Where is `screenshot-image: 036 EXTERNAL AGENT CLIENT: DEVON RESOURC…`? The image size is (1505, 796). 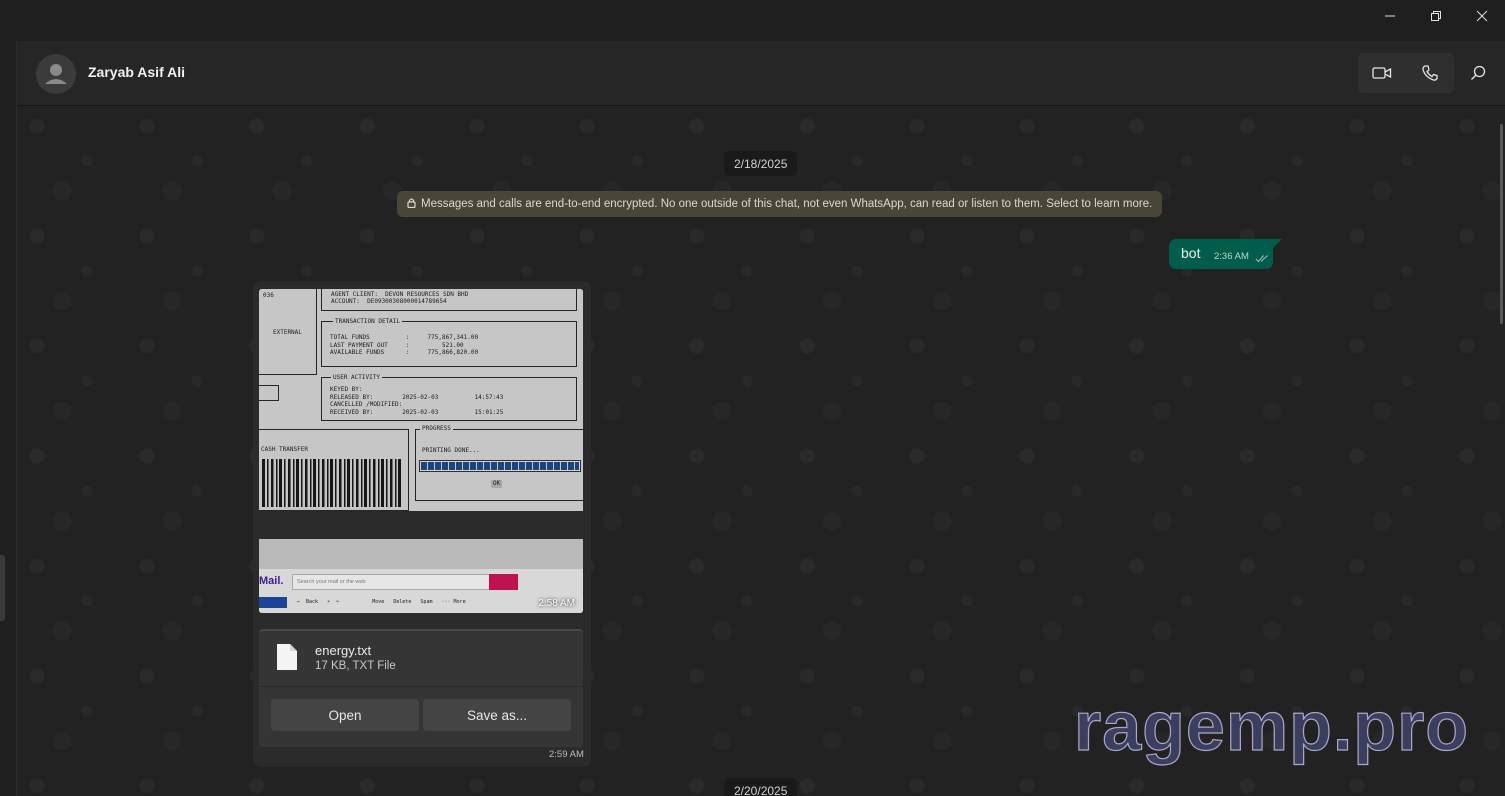 screenshot-image: 036 EXTERNAL AGENT CLIENT: DEVON RESOURC… is located at coordinates (421, 451).